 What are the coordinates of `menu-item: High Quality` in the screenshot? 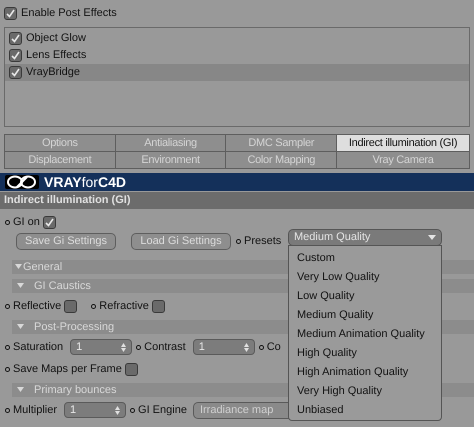 It's located at (365, 353).